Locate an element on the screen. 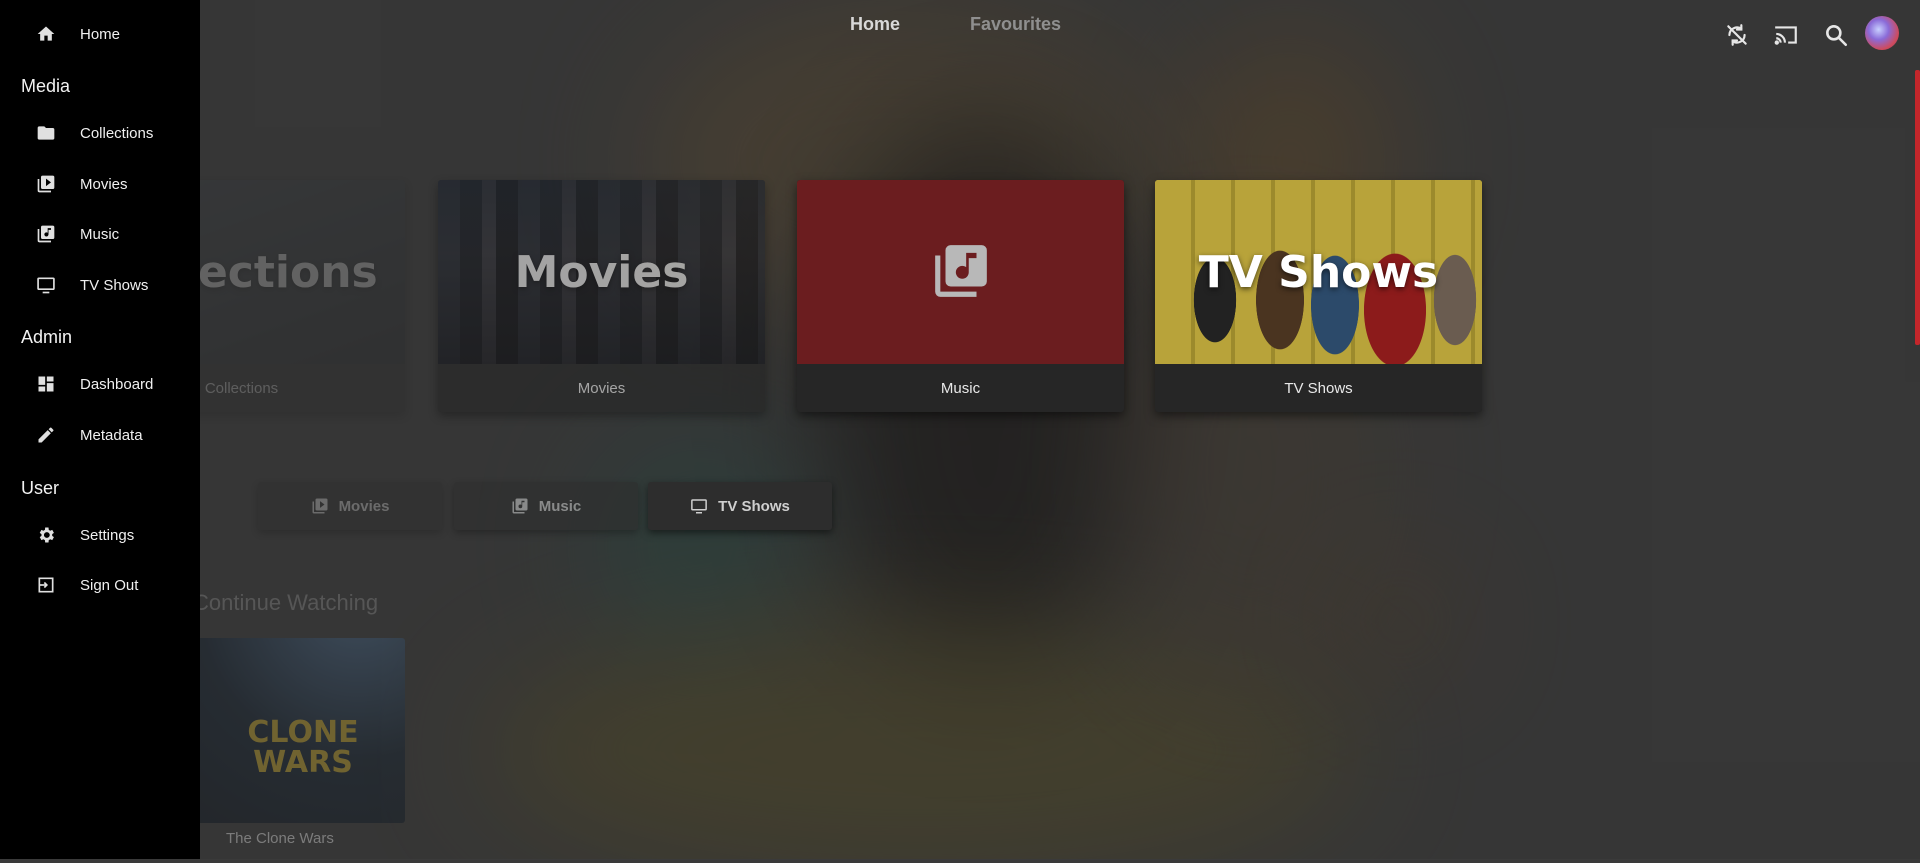 The width and height of the screenshot is (1920, 863). sidebar-item-label: Collections is located at coordinates (117, 133).